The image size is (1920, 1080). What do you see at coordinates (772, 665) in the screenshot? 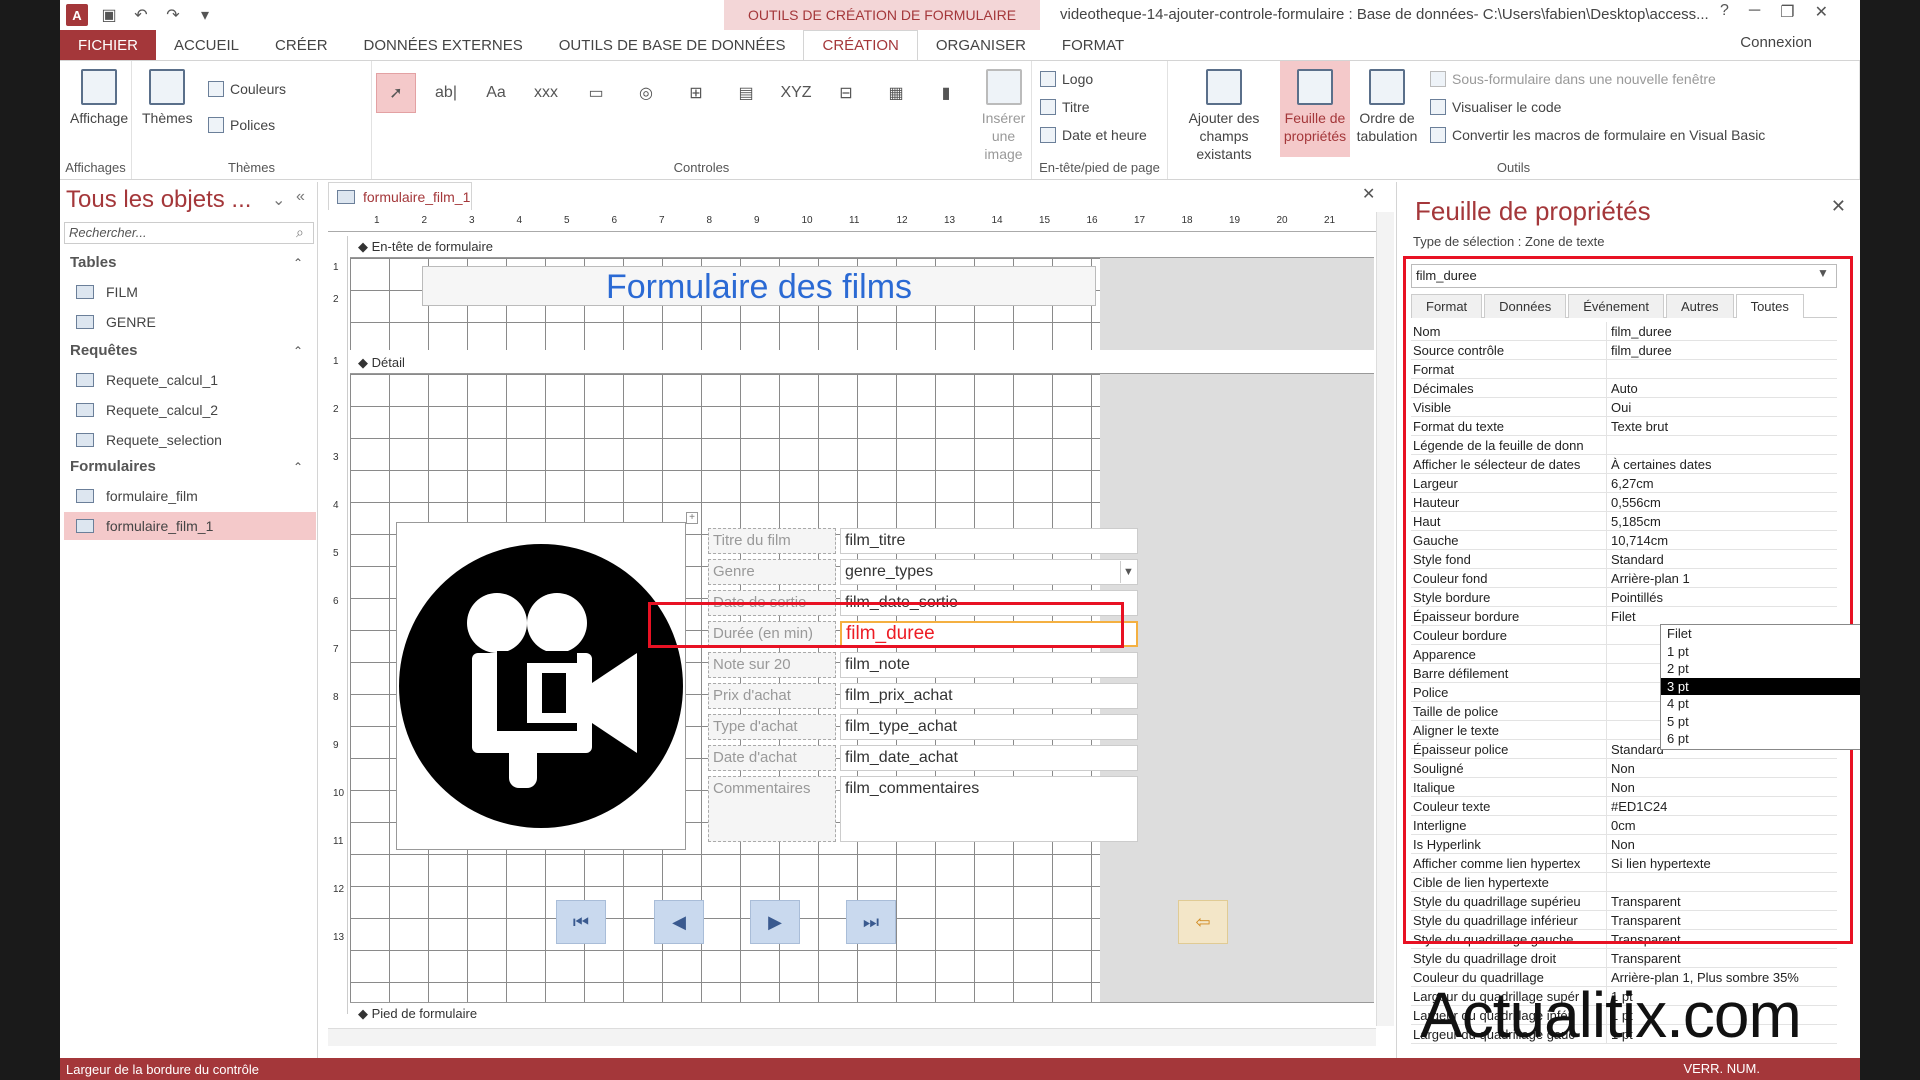
I see `label-note: Note sur 20` at bounding box center [772, 665].